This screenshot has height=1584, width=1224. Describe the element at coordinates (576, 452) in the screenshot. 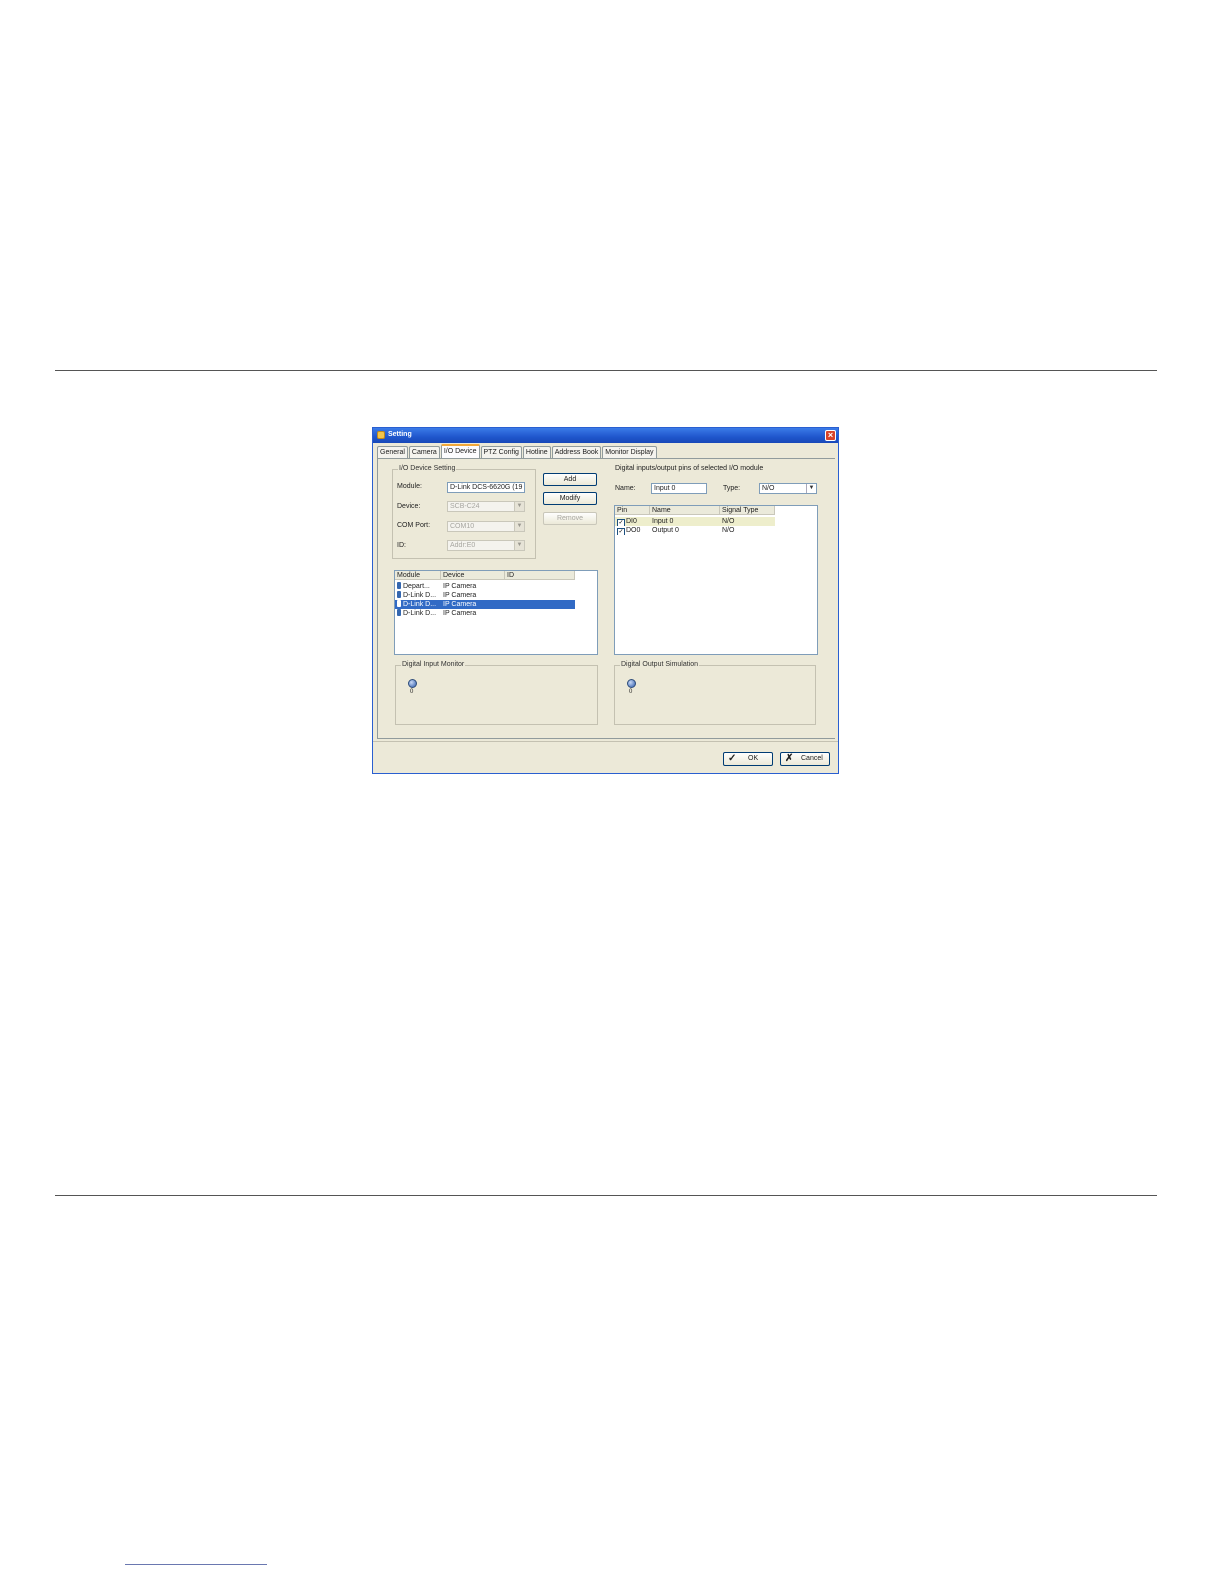

I see `tab-address-book: Address Book` at that location.